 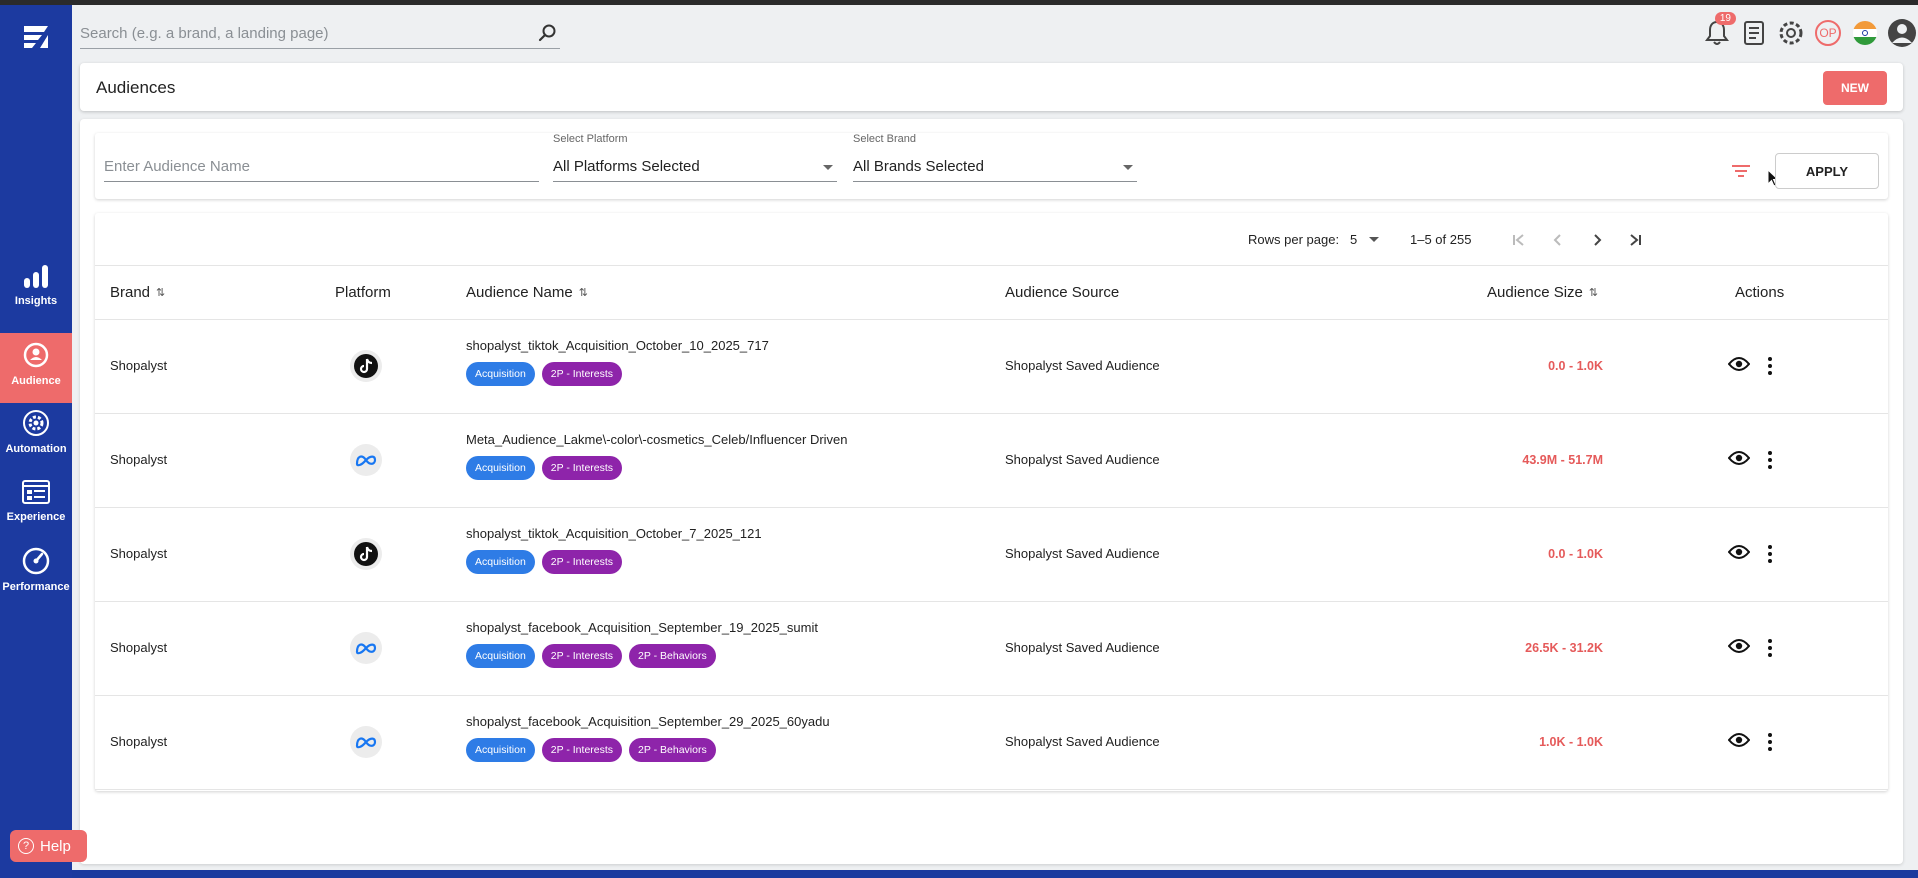 I want to click on sidebar-item-automation: Automation, so click(x=36, y=440).